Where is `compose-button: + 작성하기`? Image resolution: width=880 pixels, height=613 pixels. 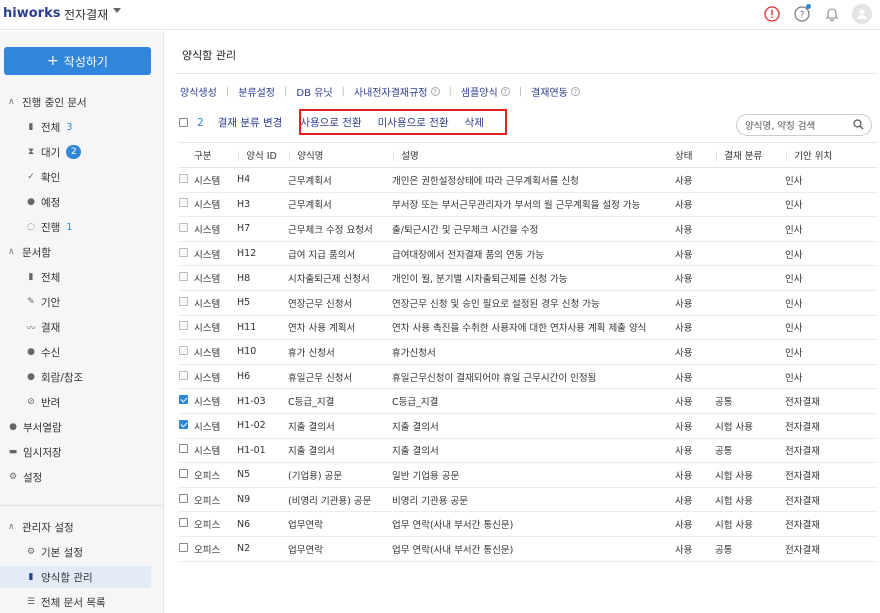
compose-button: + 작성하기 is located at coordinates (77, 61).